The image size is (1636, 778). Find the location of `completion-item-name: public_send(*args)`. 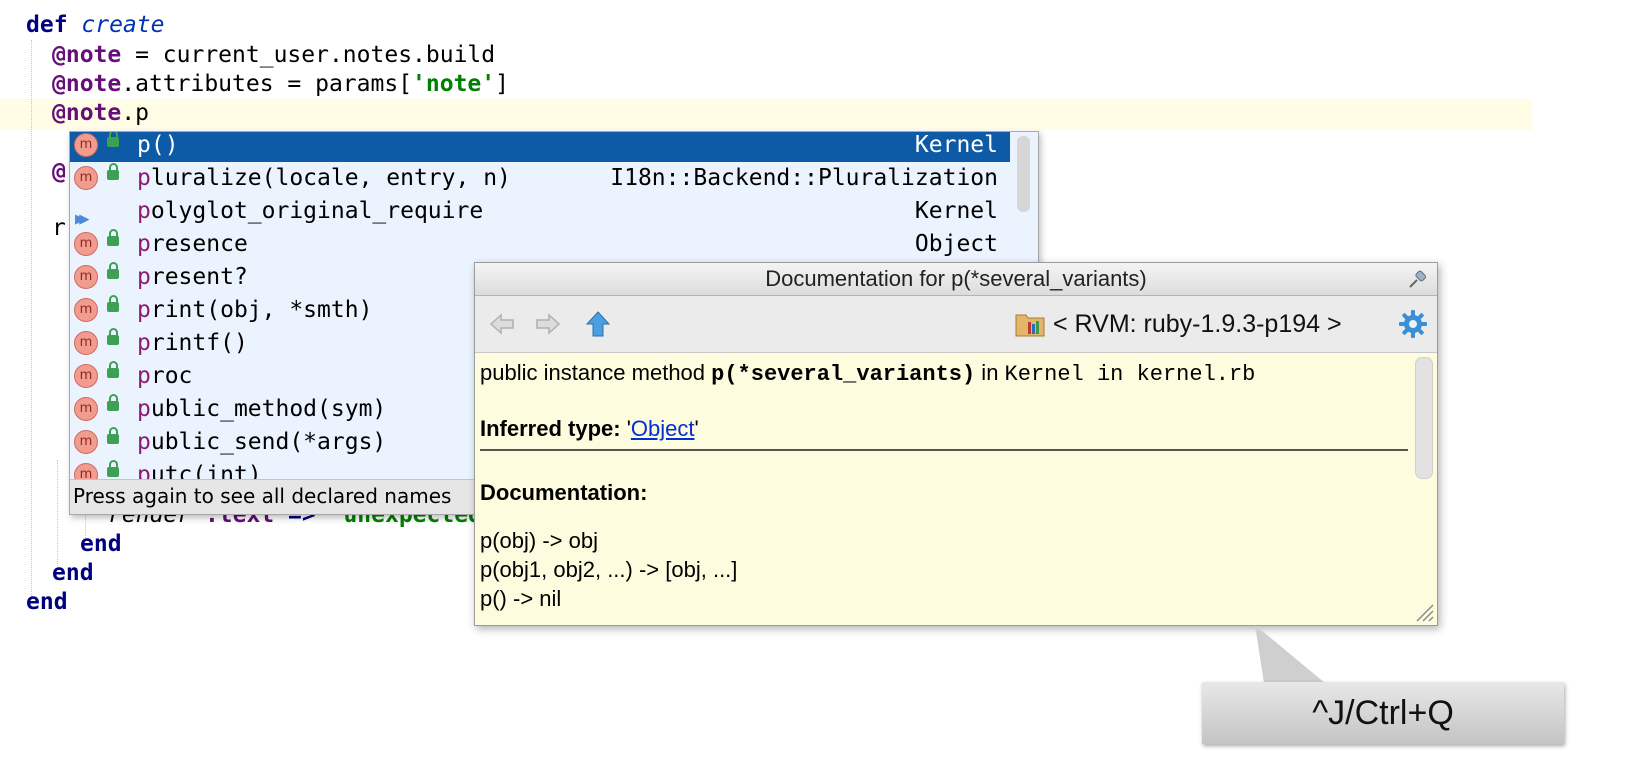

completion-item-name: public_send(*args) is located at coordinates (262, 442).